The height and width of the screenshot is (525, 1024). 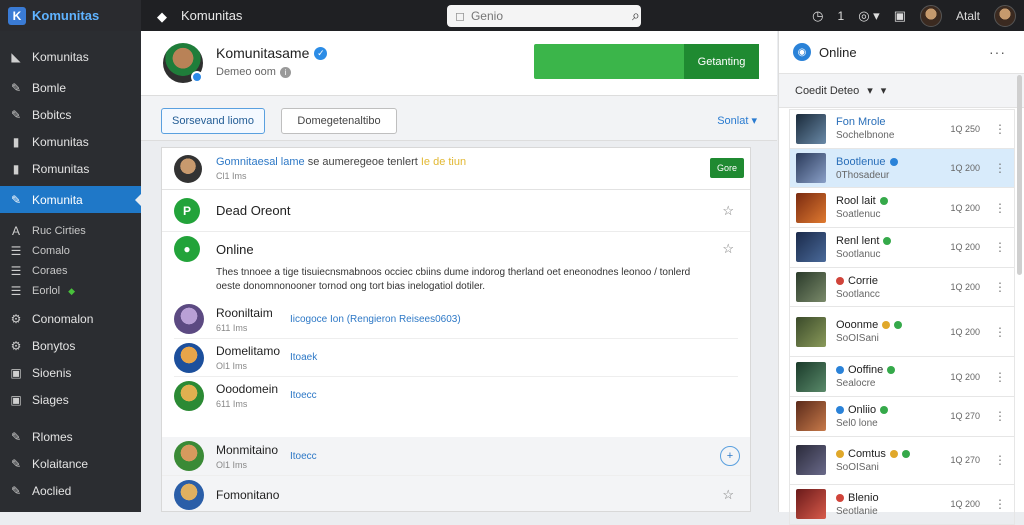 What do you see at coordinates (302, 16) in the screenshot?
I see `page-header: ◆ Komunitas` at bounding box center [302, 16].